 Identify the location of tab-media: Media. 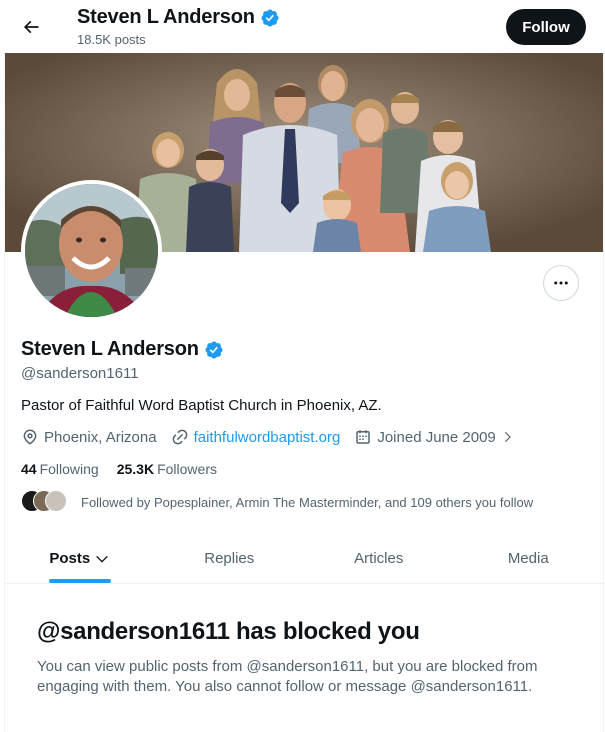
(529, 558).